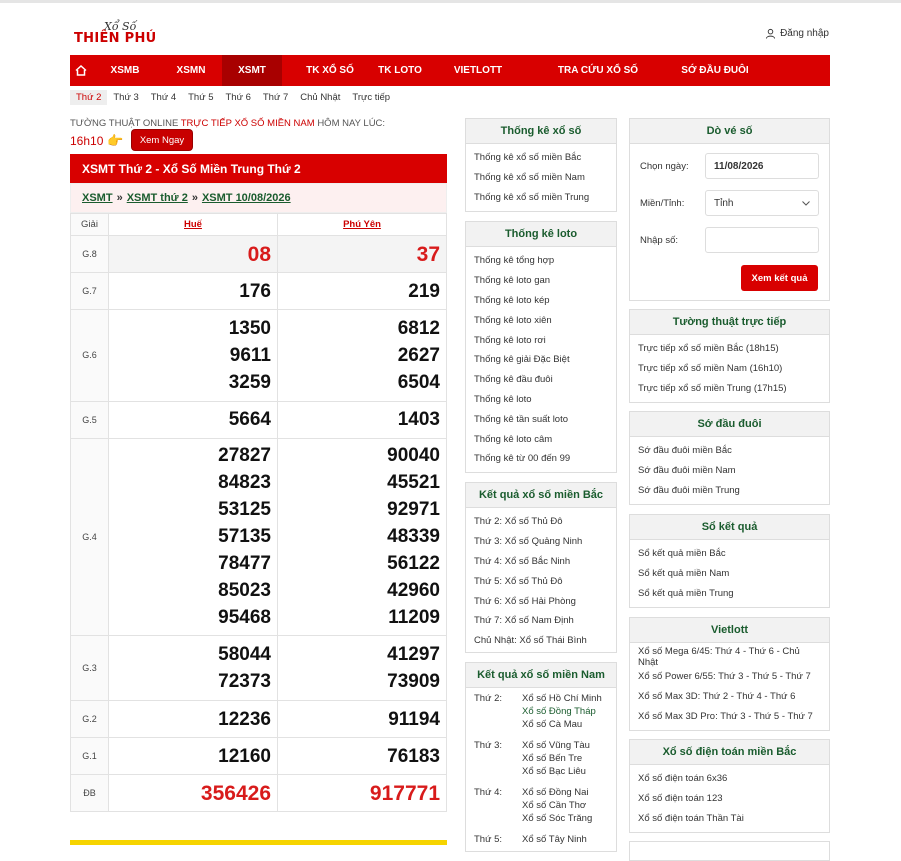  Describe the element at coordinates (89, 97) in the screenshot. I see `tab-thu-2: Thứ 2` at that location.